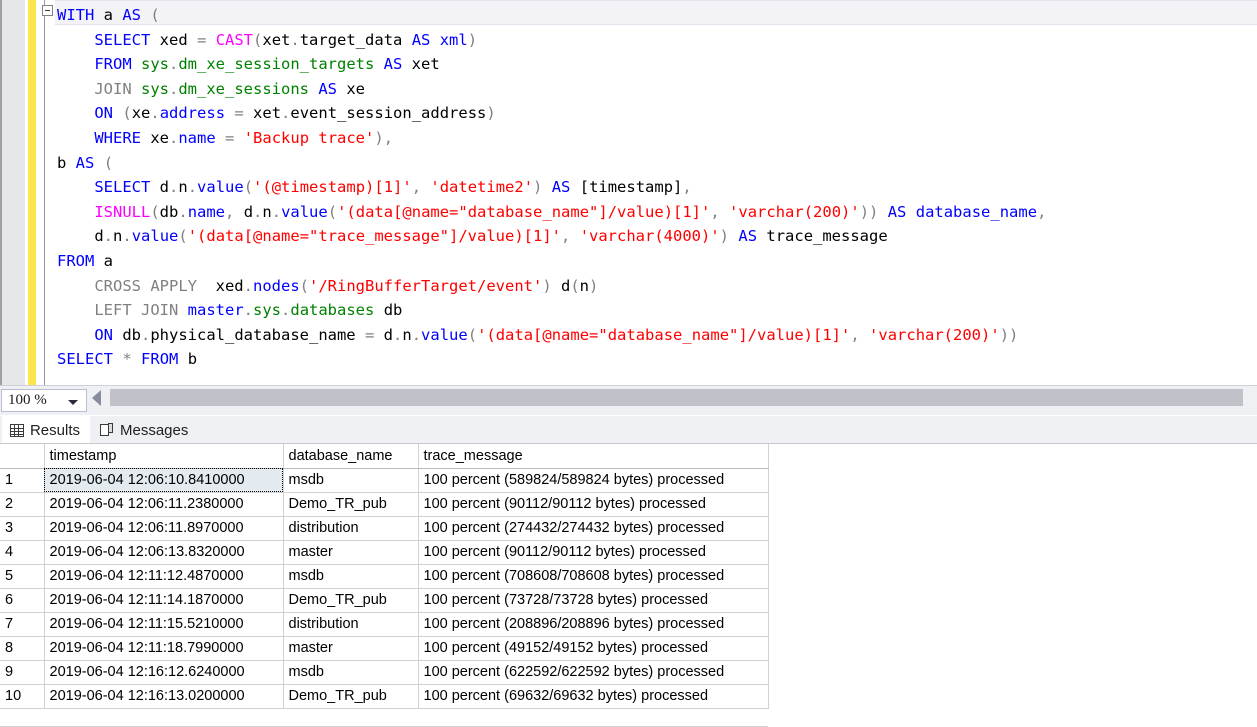 The height and width of the screenshot is (727, 1257). What do you see at coordinates (66, 162) in the screenshot?
I see `code-token: b` at bounding box center [66, 162].